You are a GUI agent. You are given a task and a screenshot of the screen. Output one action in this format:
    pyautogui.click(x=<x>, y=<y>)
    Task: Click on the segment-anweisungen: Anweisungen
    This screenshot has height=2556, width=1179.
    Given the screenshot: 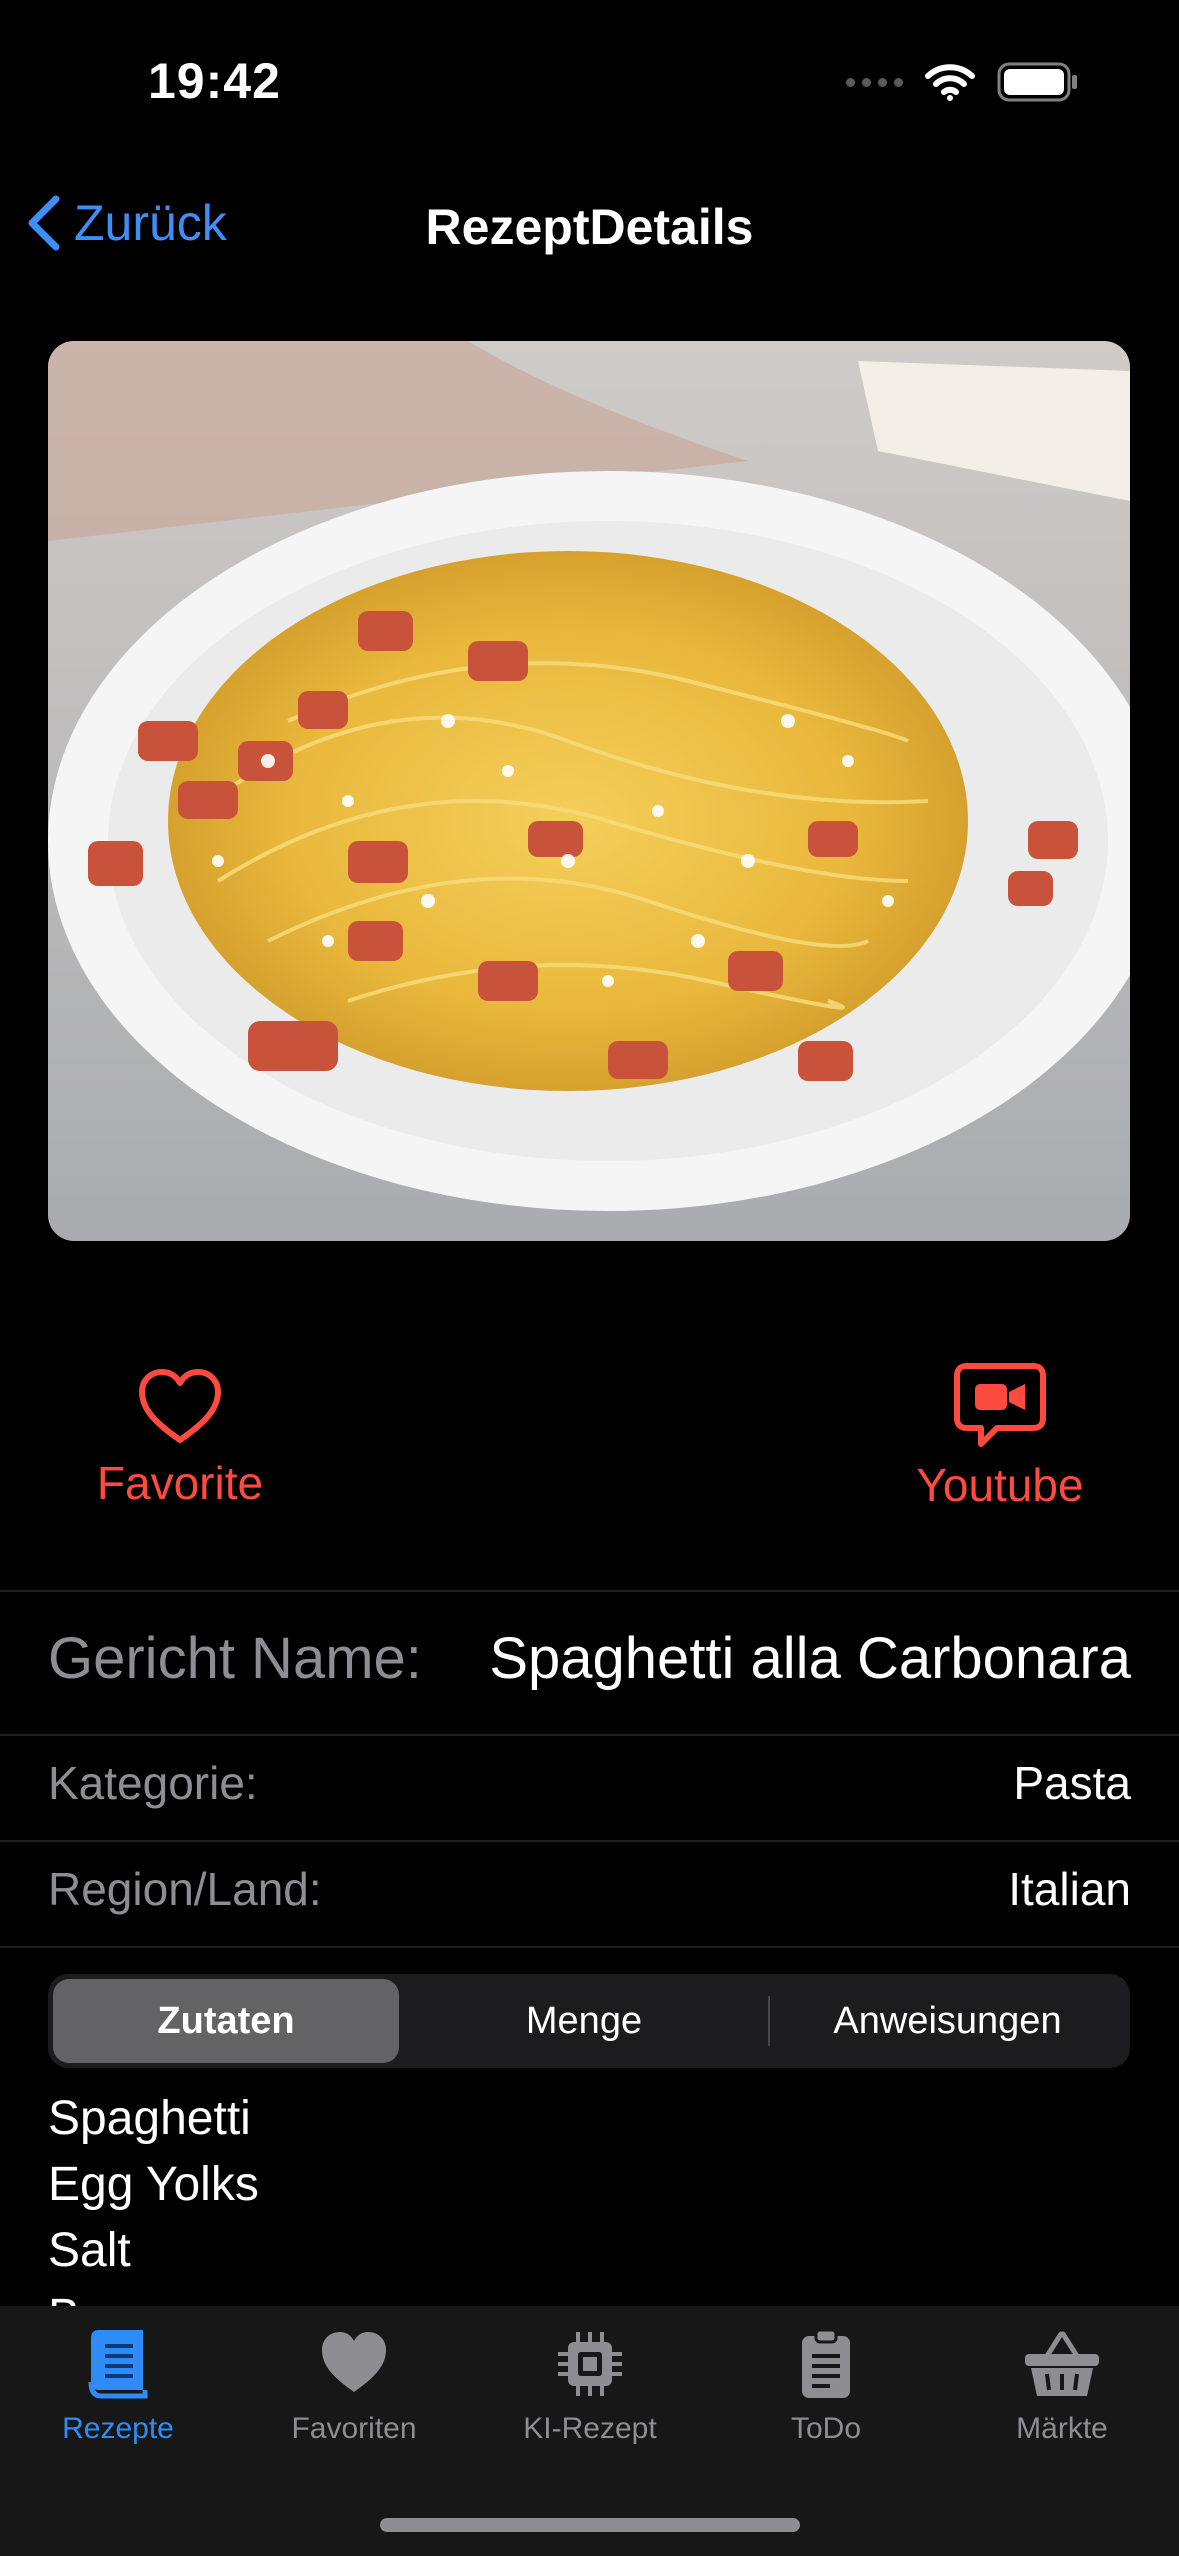 What is the action you would take?
    pyautogui.click(x=947, y=2021)
    